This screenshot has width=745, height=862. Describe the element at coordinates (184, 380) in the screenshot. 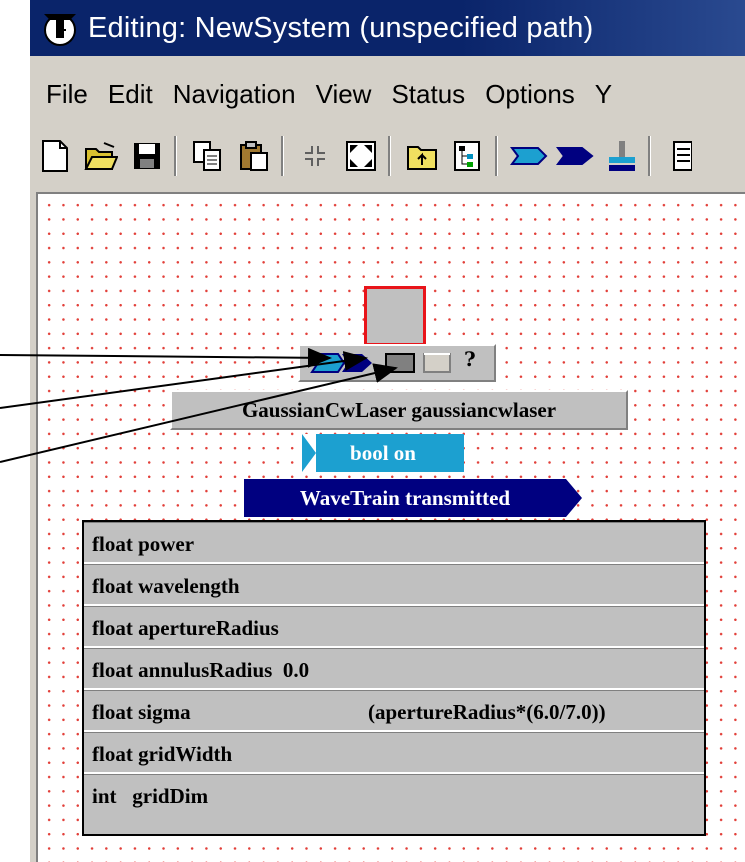

I see `callout-arrow-output-port` at that location.